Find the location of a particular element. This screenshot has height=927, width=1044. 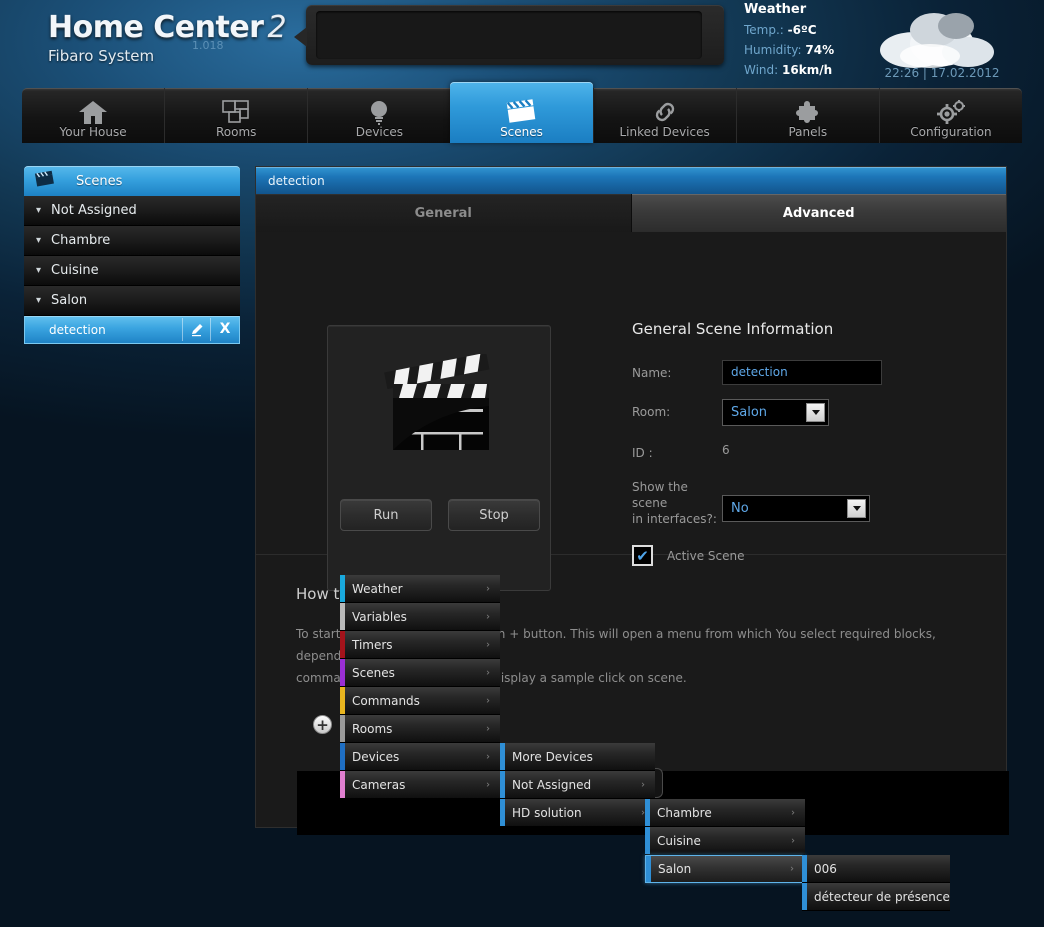

weather-wind-row: Wind: 16km/h is located at coordinates (809, 70).